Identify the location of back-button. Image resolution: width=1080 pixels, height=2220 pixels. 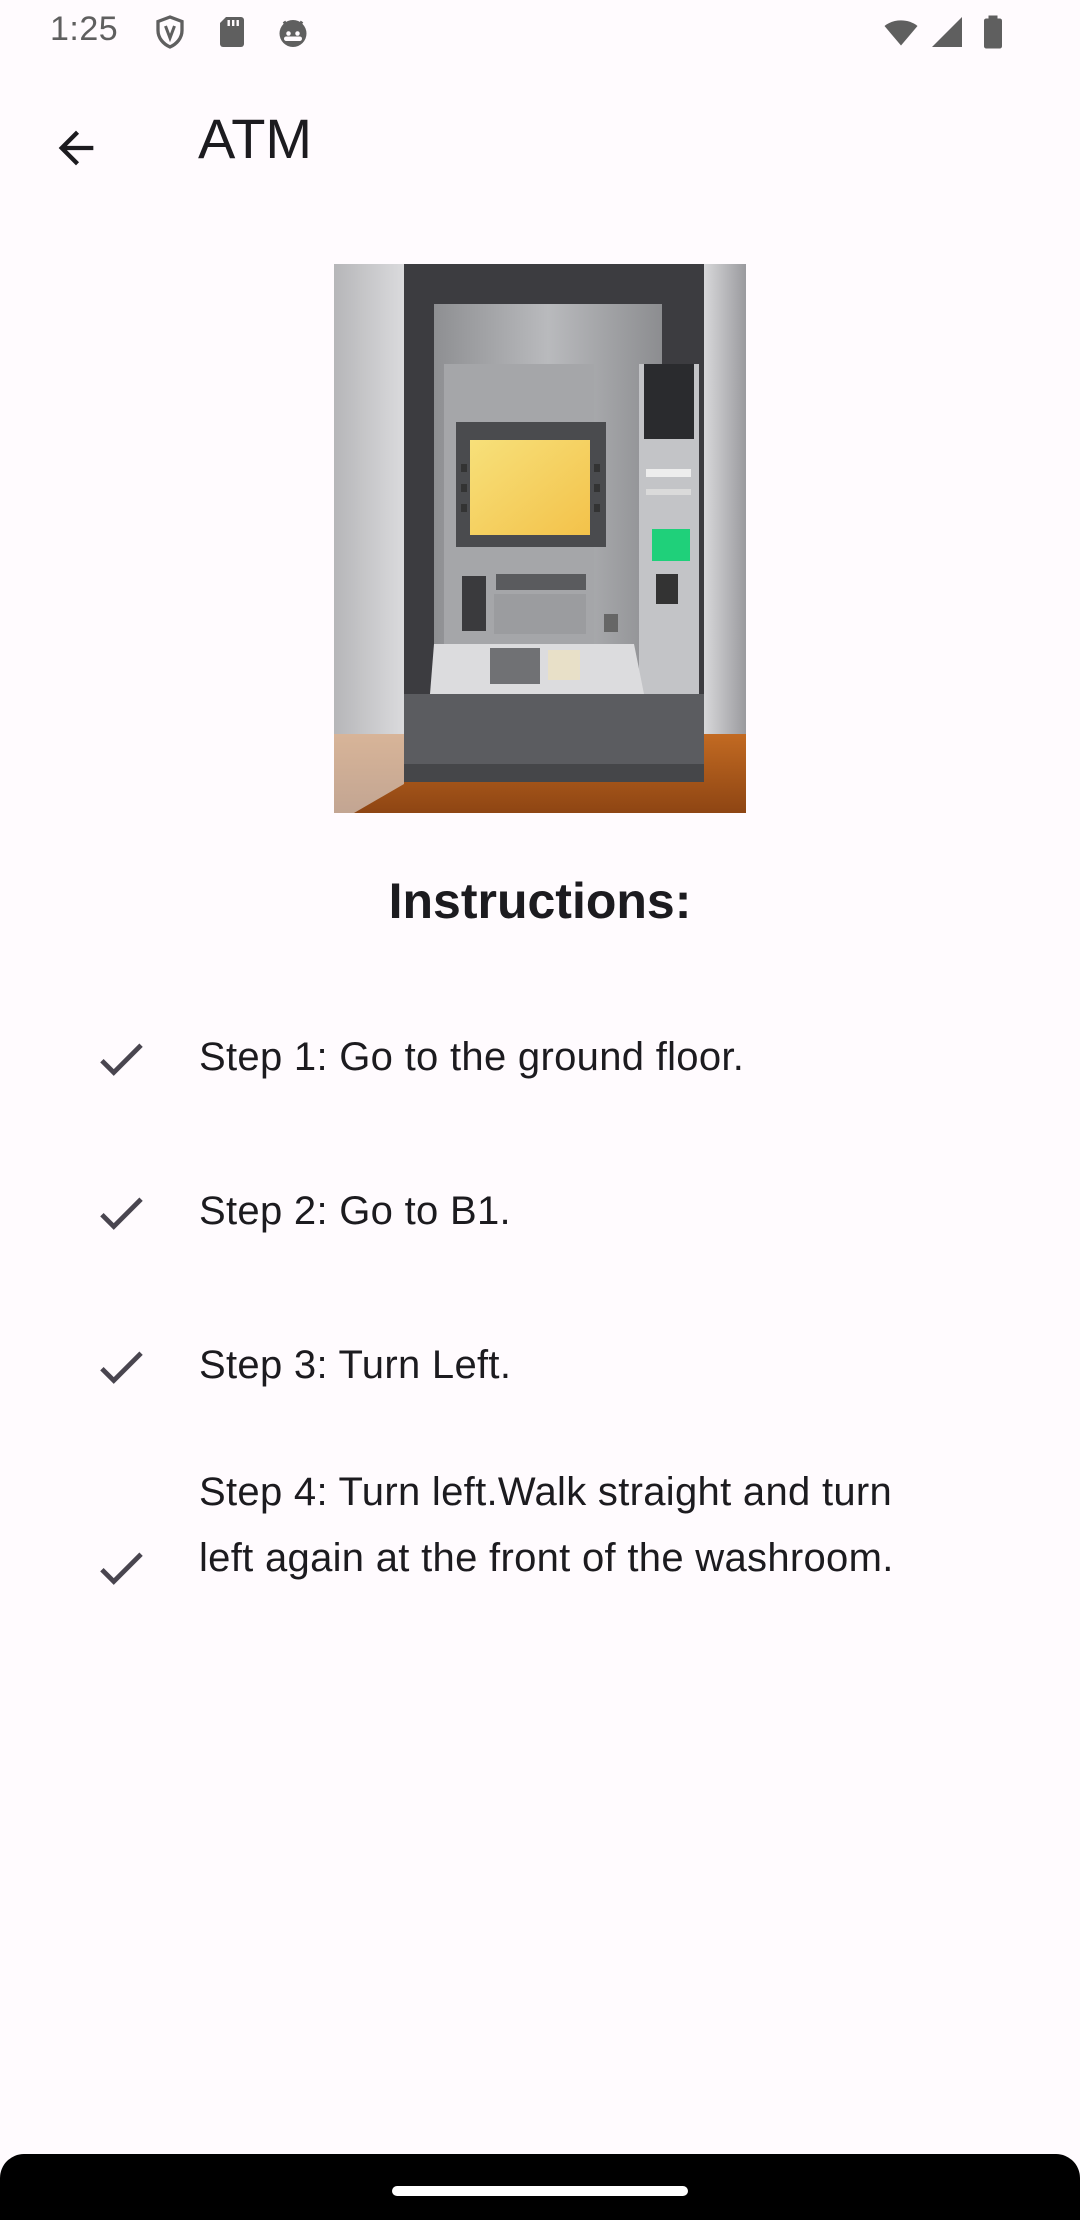
(76, 148).